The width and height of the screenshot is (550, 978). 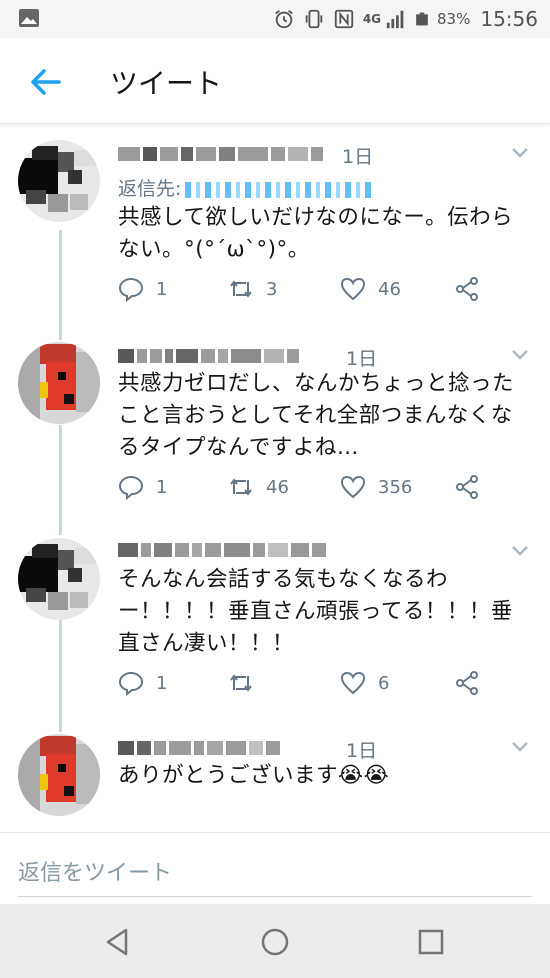 I want to click on page-title: ツイート, so click(x=166, y=83).